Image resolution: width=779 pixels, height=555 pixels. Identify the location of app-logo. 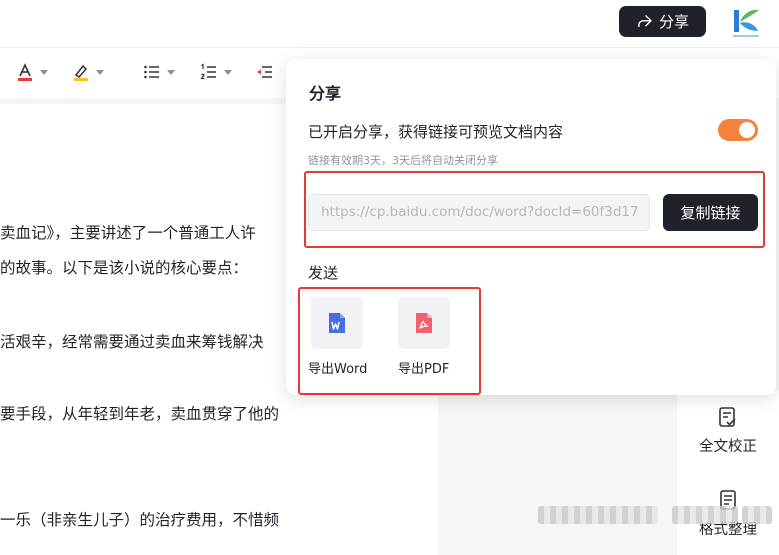
(746, 22).